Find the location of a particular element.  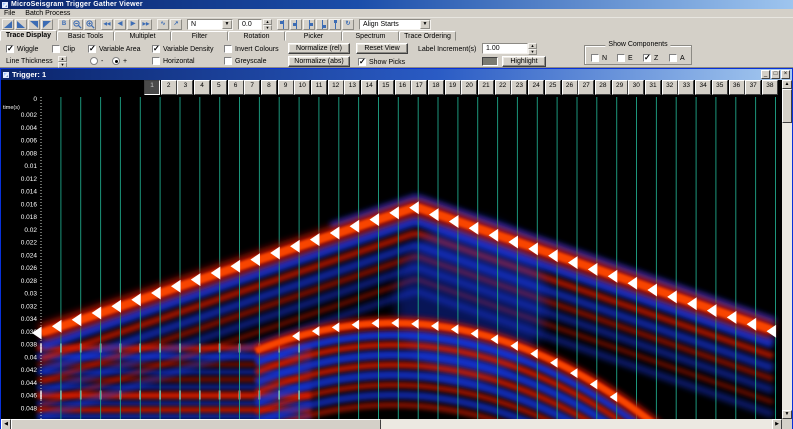

horizontal-checkbox: Horizontal is located at coordinates (173, 61).